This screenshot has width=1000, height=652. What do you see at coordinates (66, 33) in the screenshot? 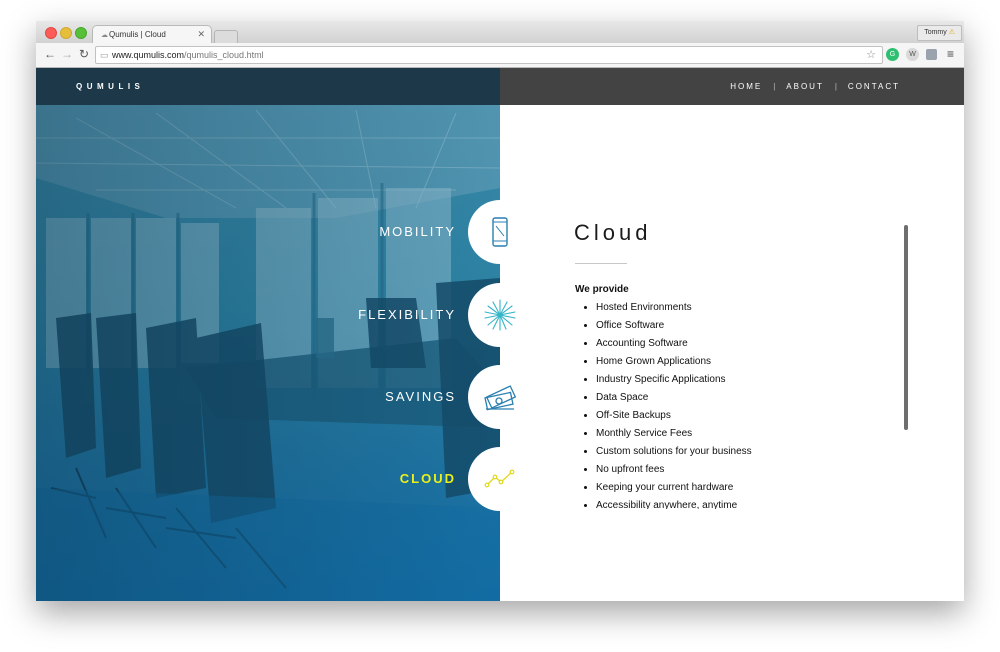
I see `minimize-window-button` at bounding box center [66, 33].